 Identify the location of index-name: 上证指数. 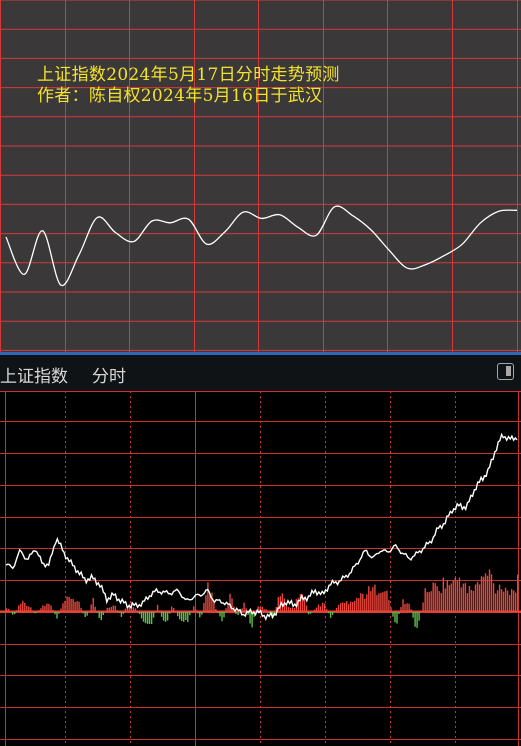
(34, 377).